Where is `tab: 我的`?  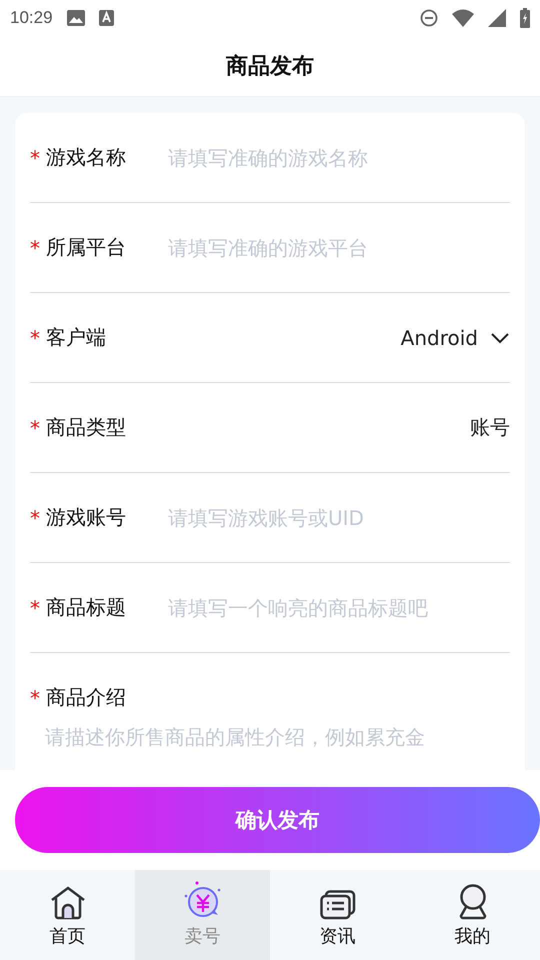
tab: 我的 is located at coordinates (472, 915).